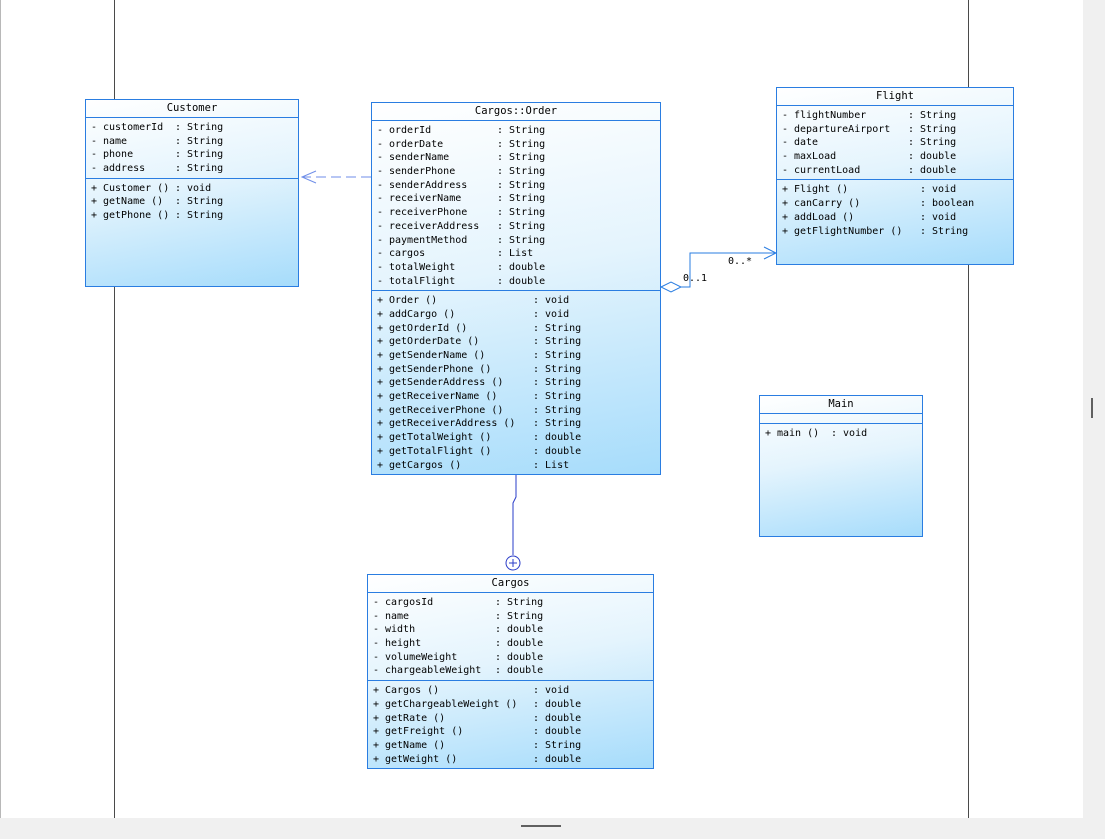  What do you see at coordinates (516, 131) in the screenshot?
I see `attribute-row: - orderId: String` at bounding box center [516, 131].